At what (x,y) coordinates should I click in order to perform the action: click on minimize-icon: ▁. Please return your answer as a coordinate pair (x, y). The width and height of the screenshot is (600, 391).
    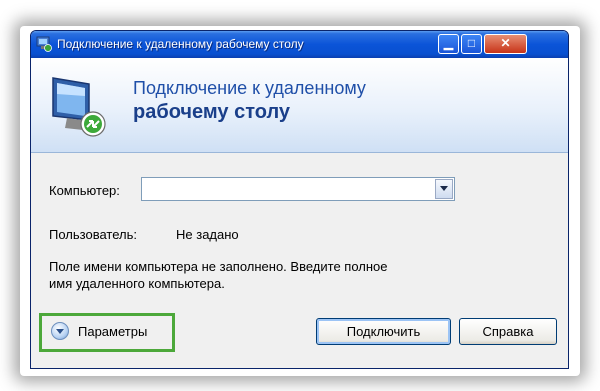
    Looking at the image, I should click on (448, 43).